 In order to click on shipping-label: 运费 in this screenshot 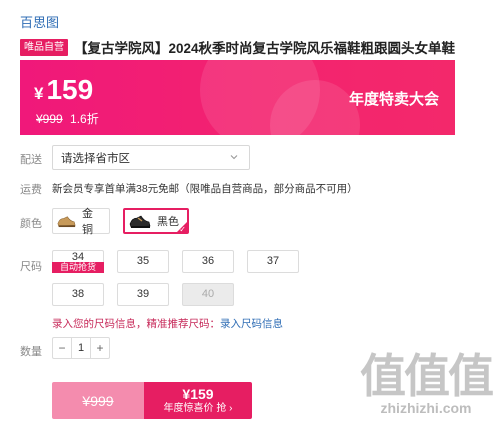, I will do `click(31, 190)`.